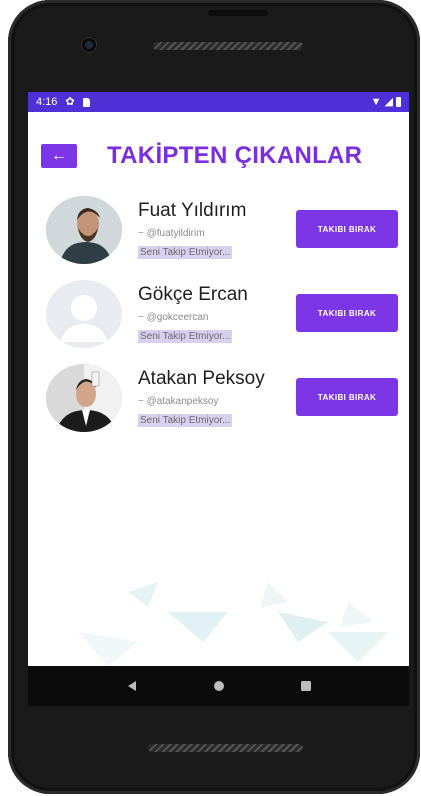 Image resolution: width=421 pixels, height=796 pixels. I want to click on recents-square-icon, so click(306, 686).